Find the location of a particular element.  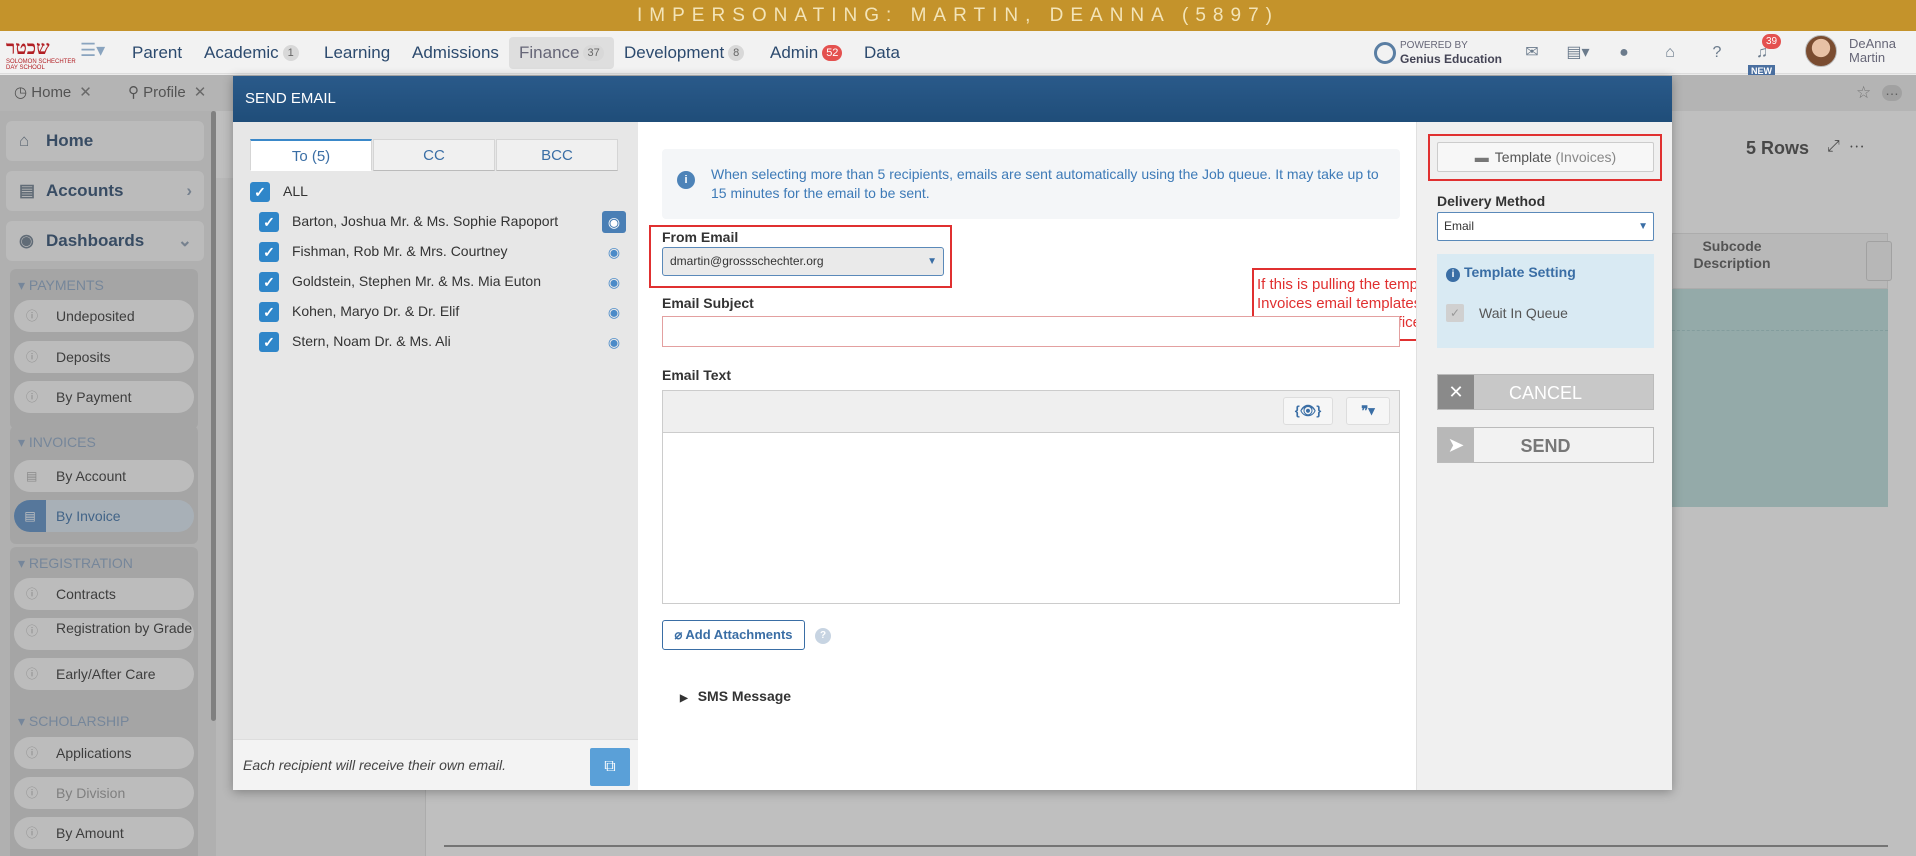

email-subject-input is located at coordinates (1031, 331).